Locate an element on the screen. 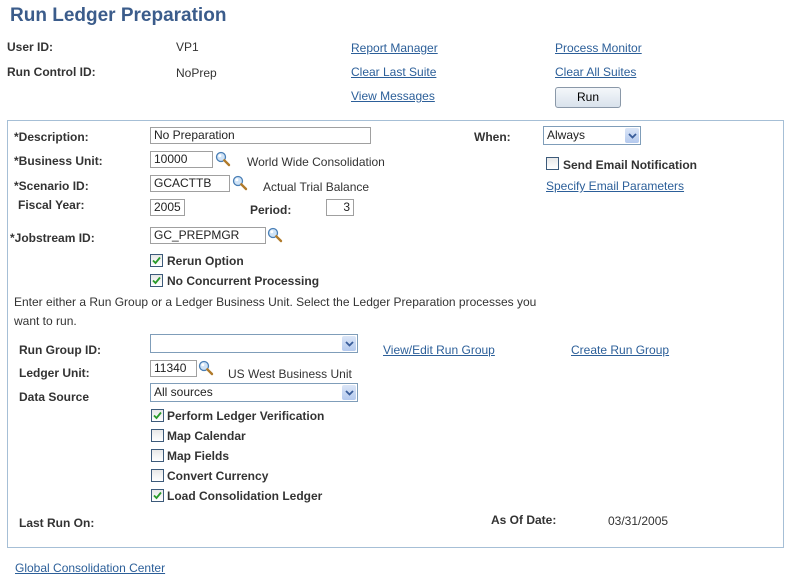 This screenshot has height=580, width=794. when-select: Always is located at coordinates (592, 135).